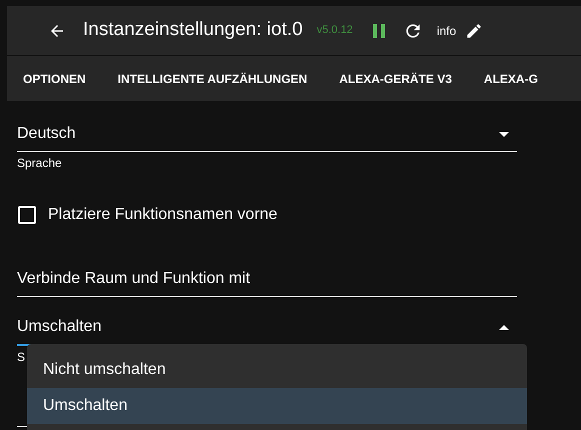 The image size is (581, 430). Describe the element at coordinates (40, 163) in the screenshot. I see `helper-text: Sprache` at that location.